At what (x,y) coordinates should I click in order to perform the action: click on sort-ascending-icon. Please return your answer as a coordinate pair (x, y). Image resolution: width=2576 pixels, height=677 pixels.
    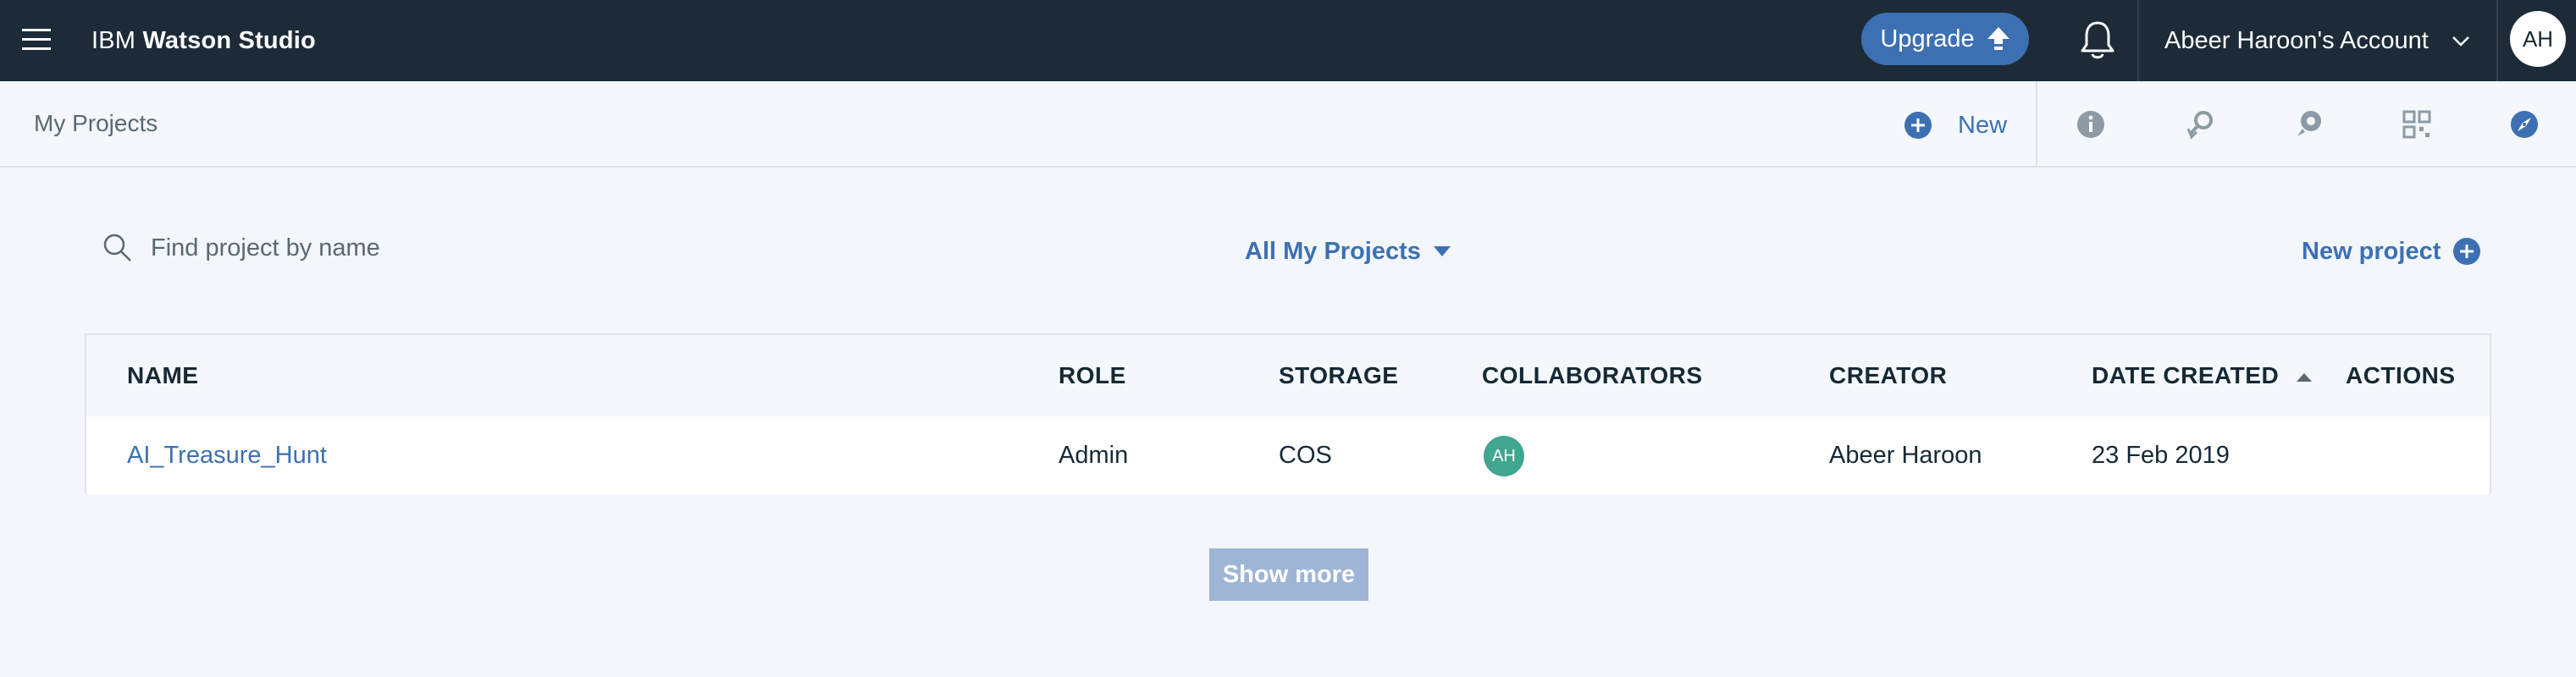
    Looking at the image, I should click on (2305, 377).